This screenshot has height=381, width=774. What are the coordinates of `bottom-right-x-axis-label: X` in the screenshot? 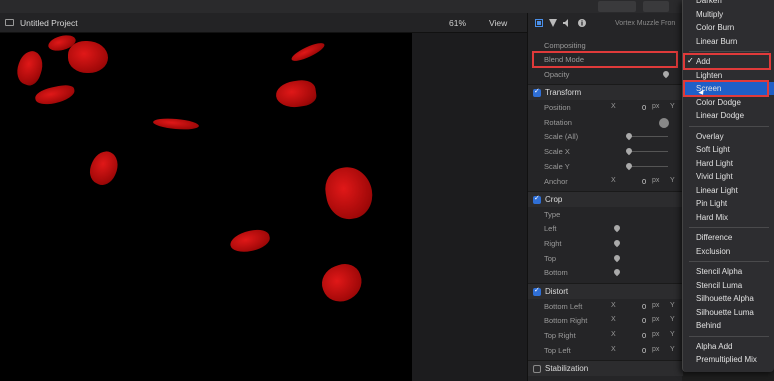 It's located at (613, 319).